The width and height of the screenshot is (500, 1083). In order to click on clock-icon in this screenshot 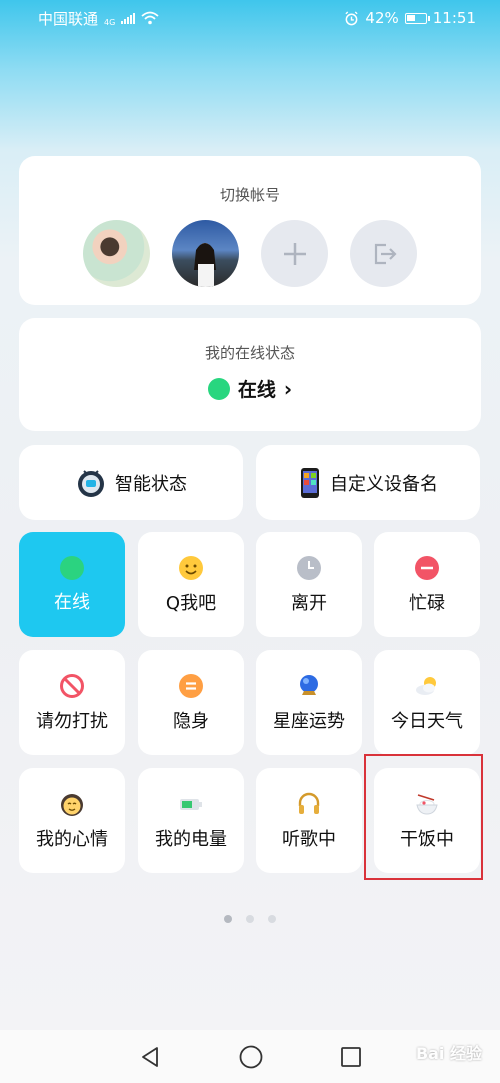, I will do `click(309, 567)`.